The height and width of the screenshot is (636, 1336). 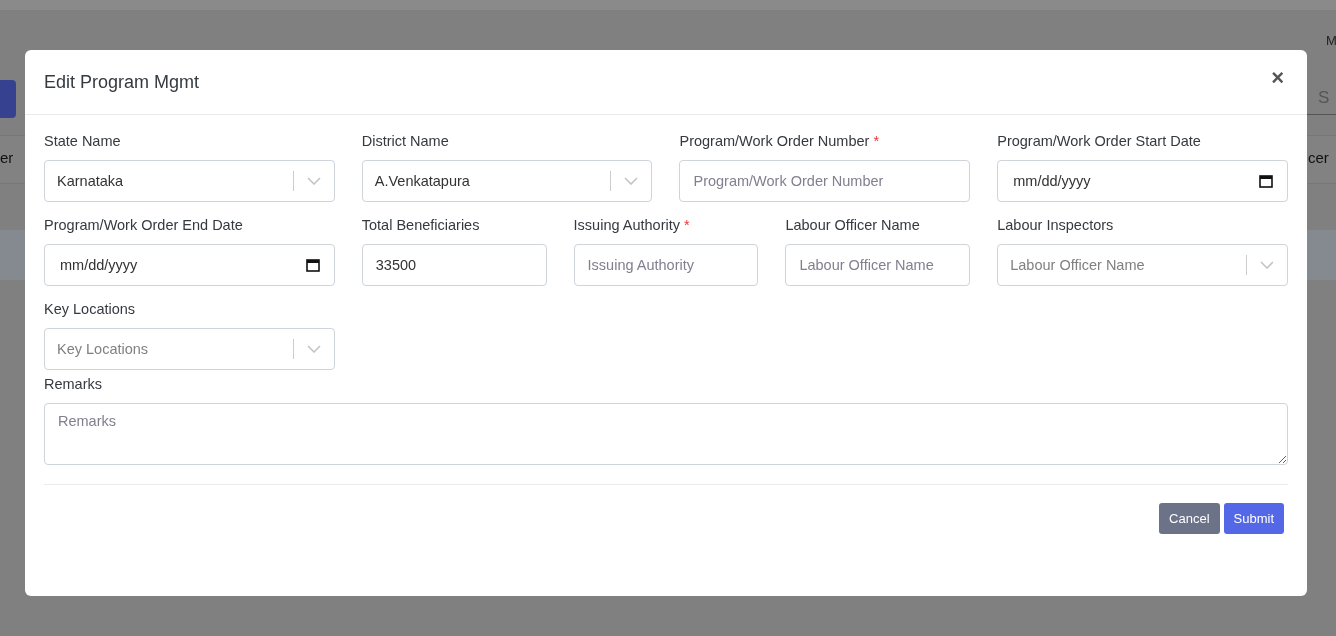 What do you see at coordinates (82, 141) in the screenshot?
I see `field-label: State Name` at bounding box center [82, 141].